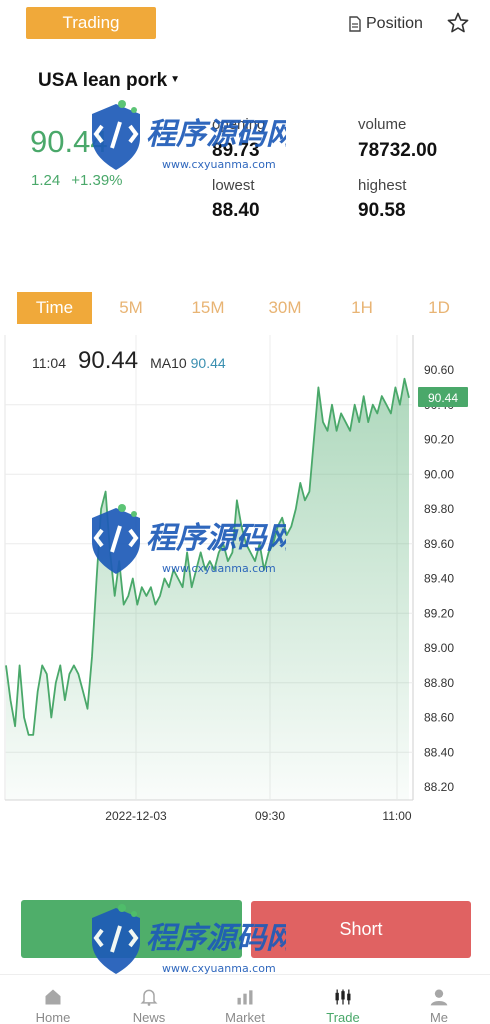 The height and width of the screenshot is (1024, 490). What do you see at coordinates (208, 363) in the screenshot?
I see `ma-value: 90.44` at bounding box center [208, 363].